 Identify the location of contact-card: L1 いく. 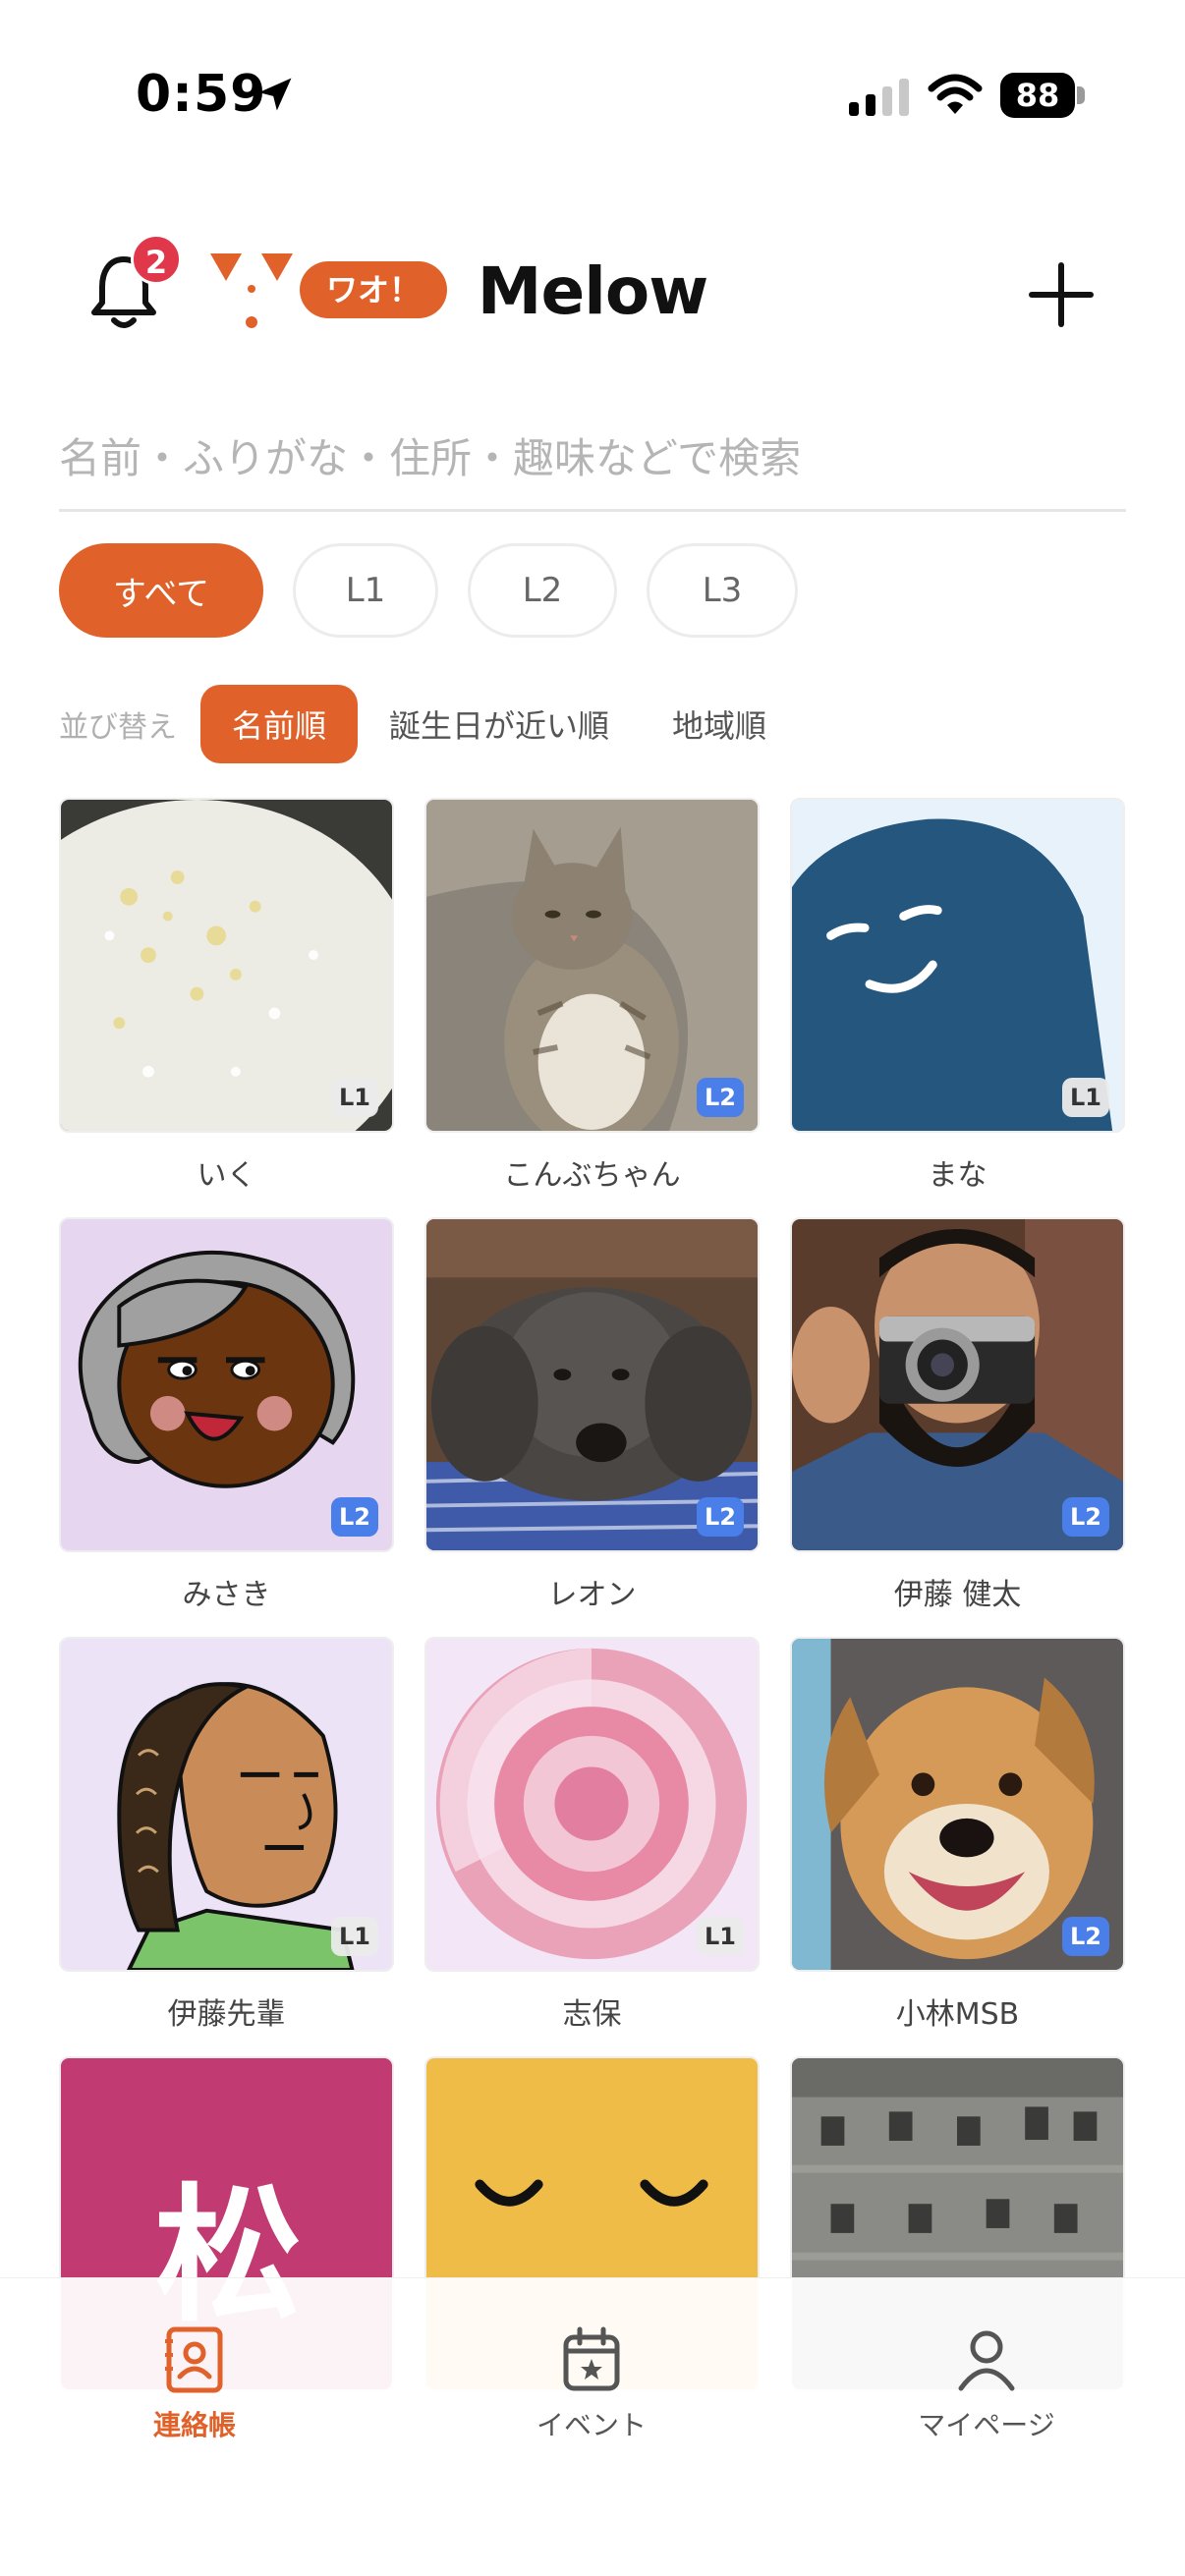
(227, 995).